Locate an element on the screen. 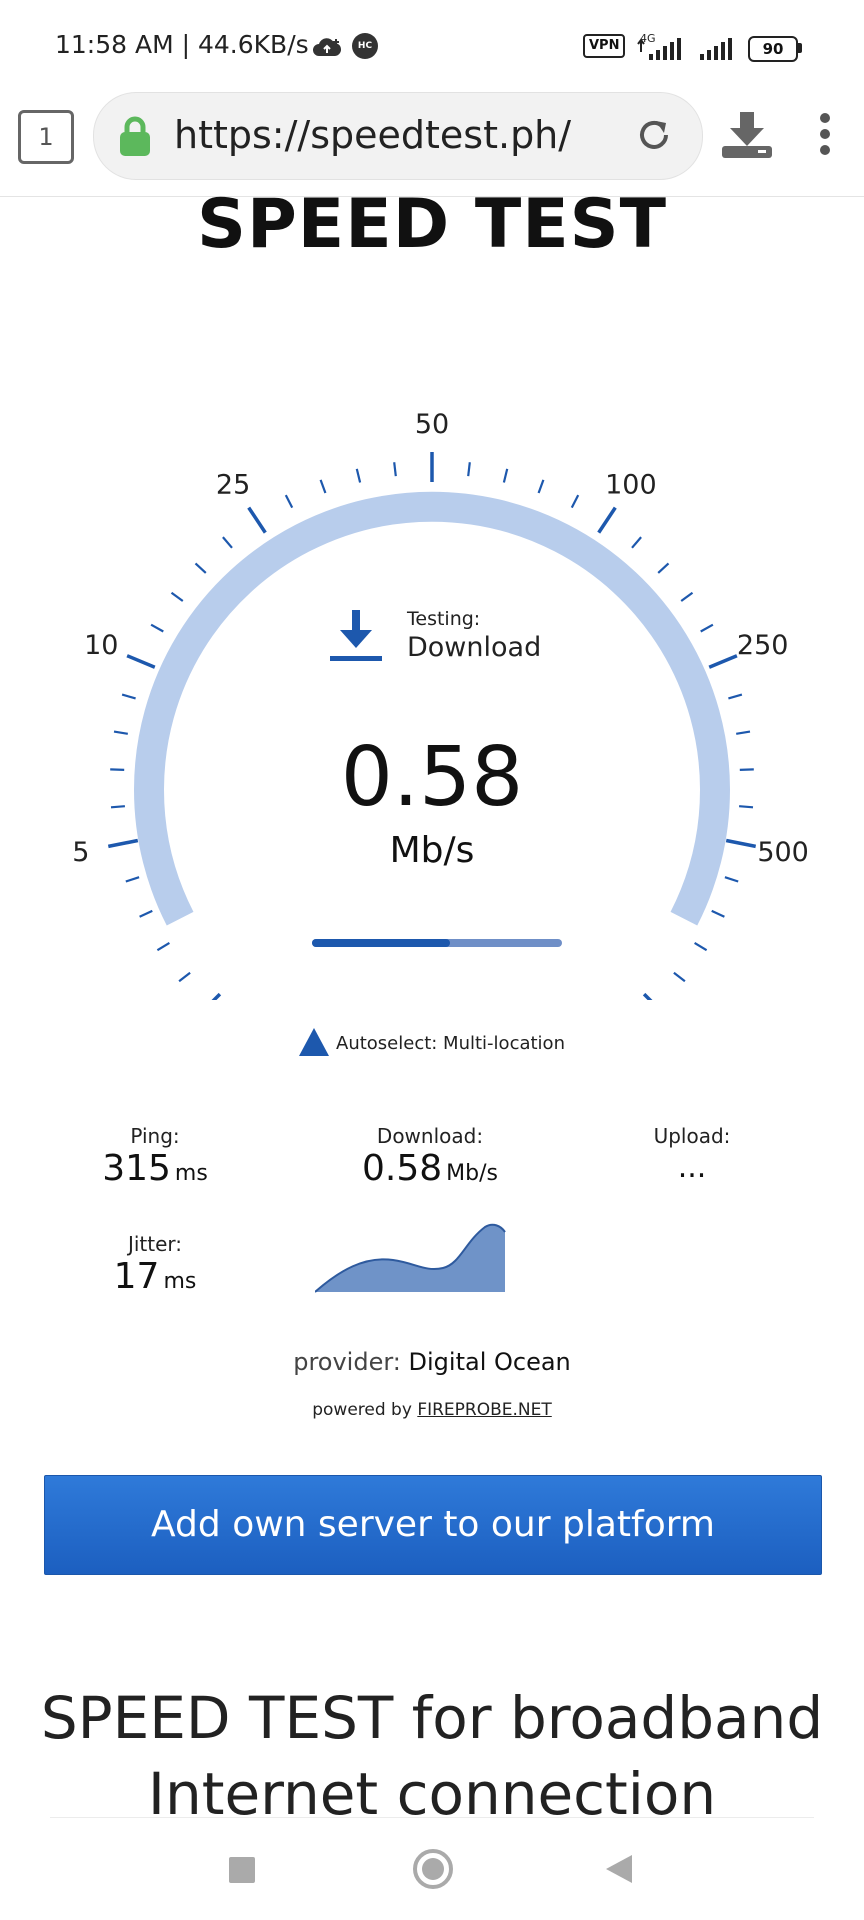 This screenshot has width=864, height=1920. triangle-icon is located at coordinates (314, 1042).